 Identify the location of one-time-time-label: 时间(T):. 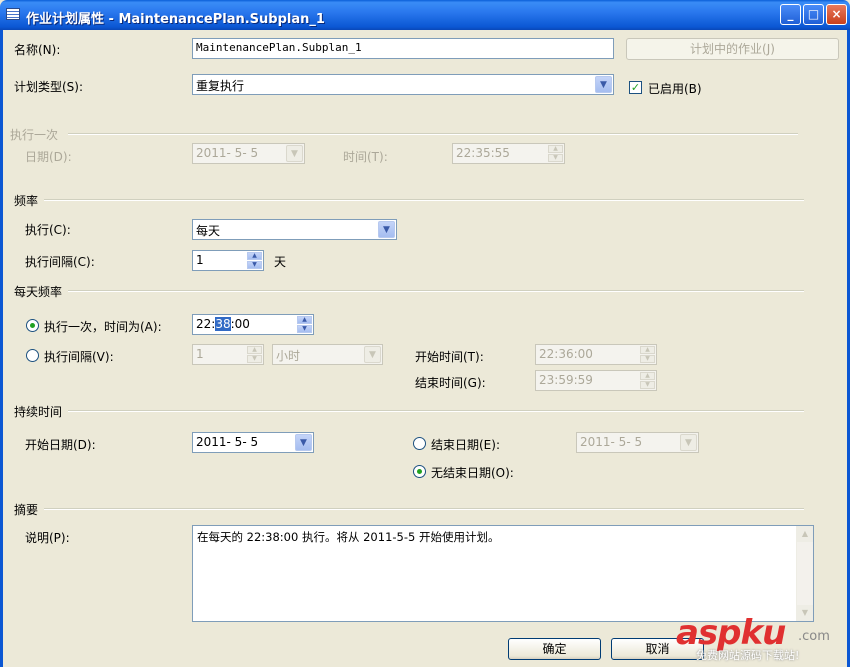
(365, 157).